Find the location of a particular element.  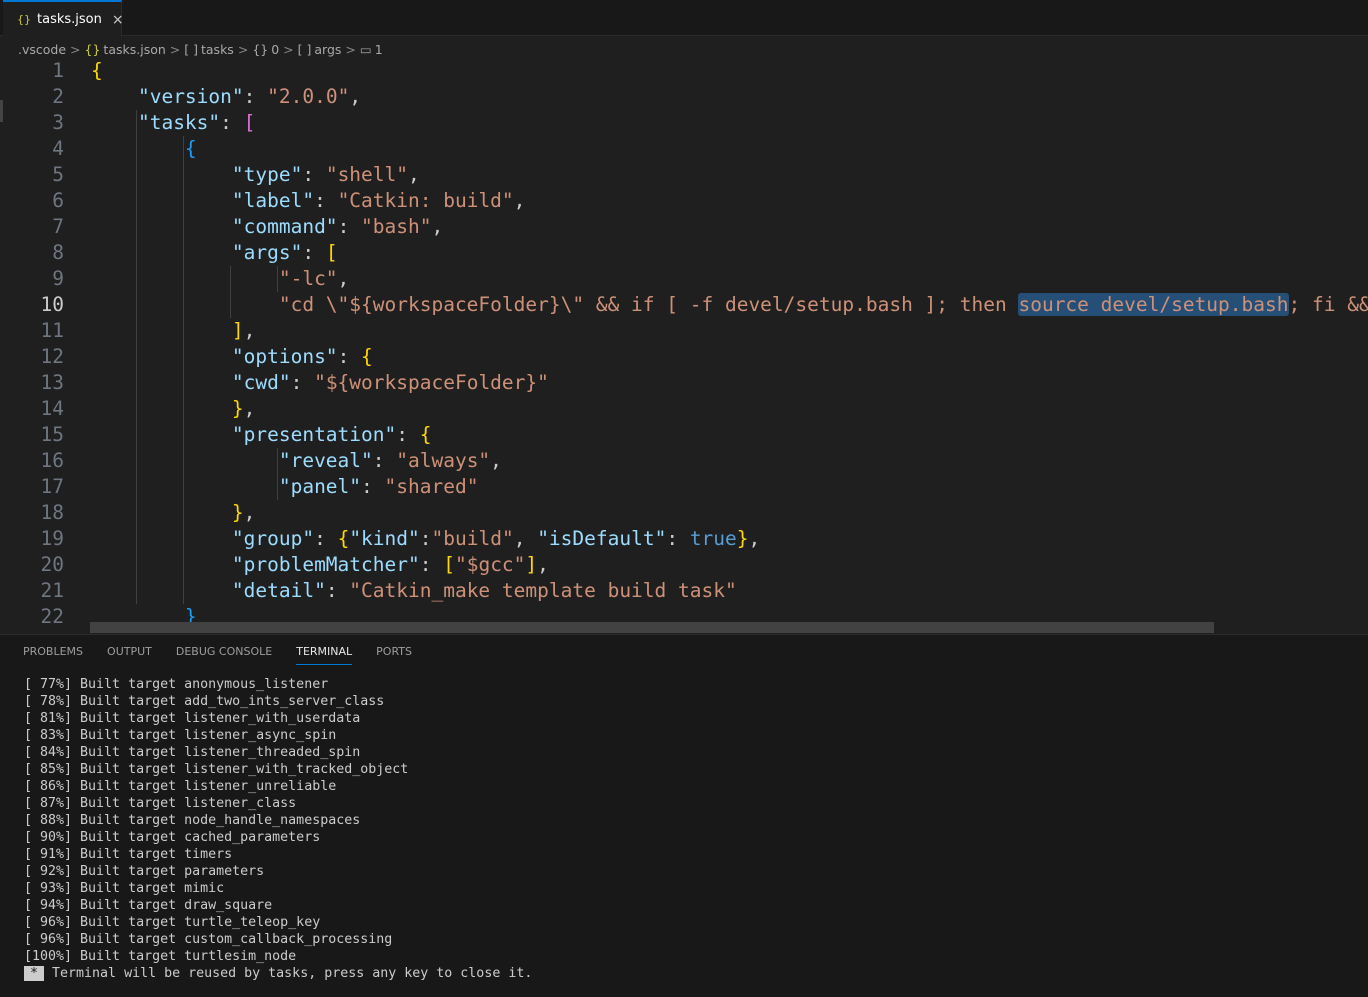

code-token: "$gcc" is located at coordinates (490, 564).